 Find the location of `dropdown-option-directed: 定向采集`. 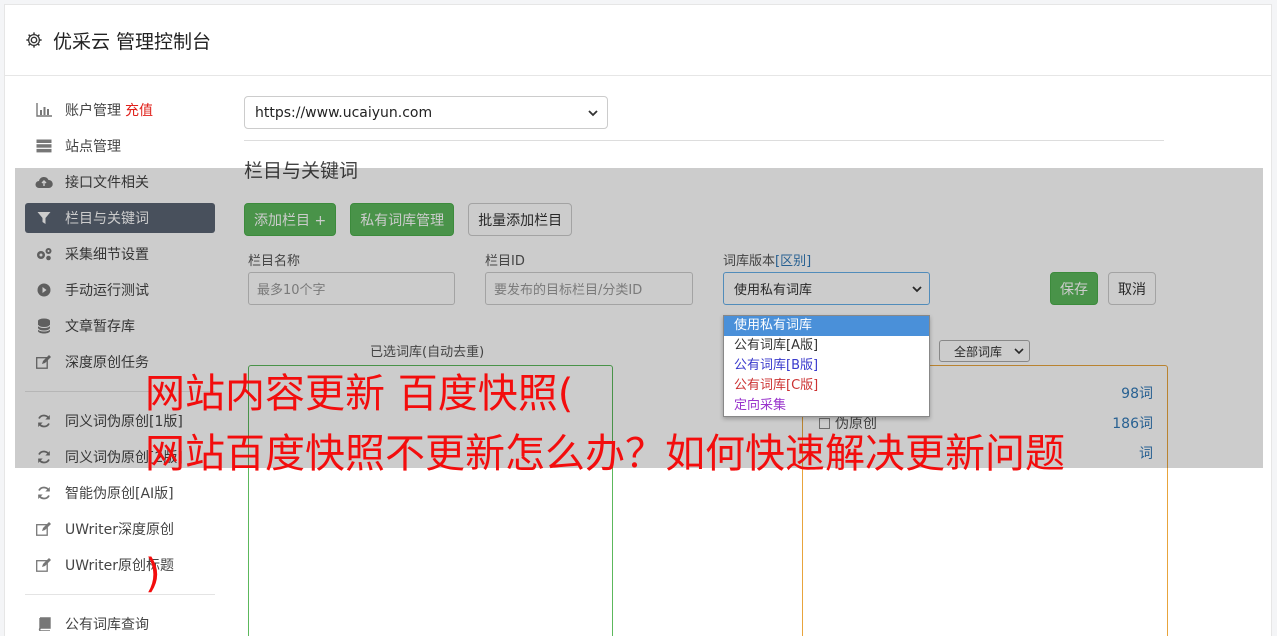

dropdown-option-directed: 定向采集 is located at coordinates (826, 406).